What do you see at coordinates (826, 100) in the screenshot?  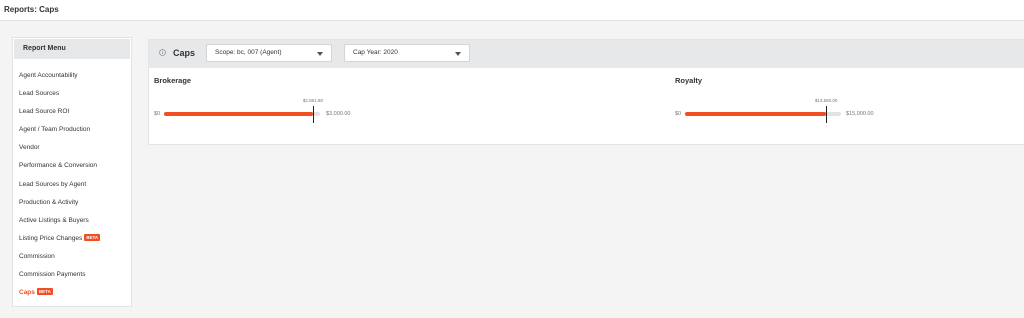 I see `royalty-current-value: $13,590.00` at bounding box center [826, 100].